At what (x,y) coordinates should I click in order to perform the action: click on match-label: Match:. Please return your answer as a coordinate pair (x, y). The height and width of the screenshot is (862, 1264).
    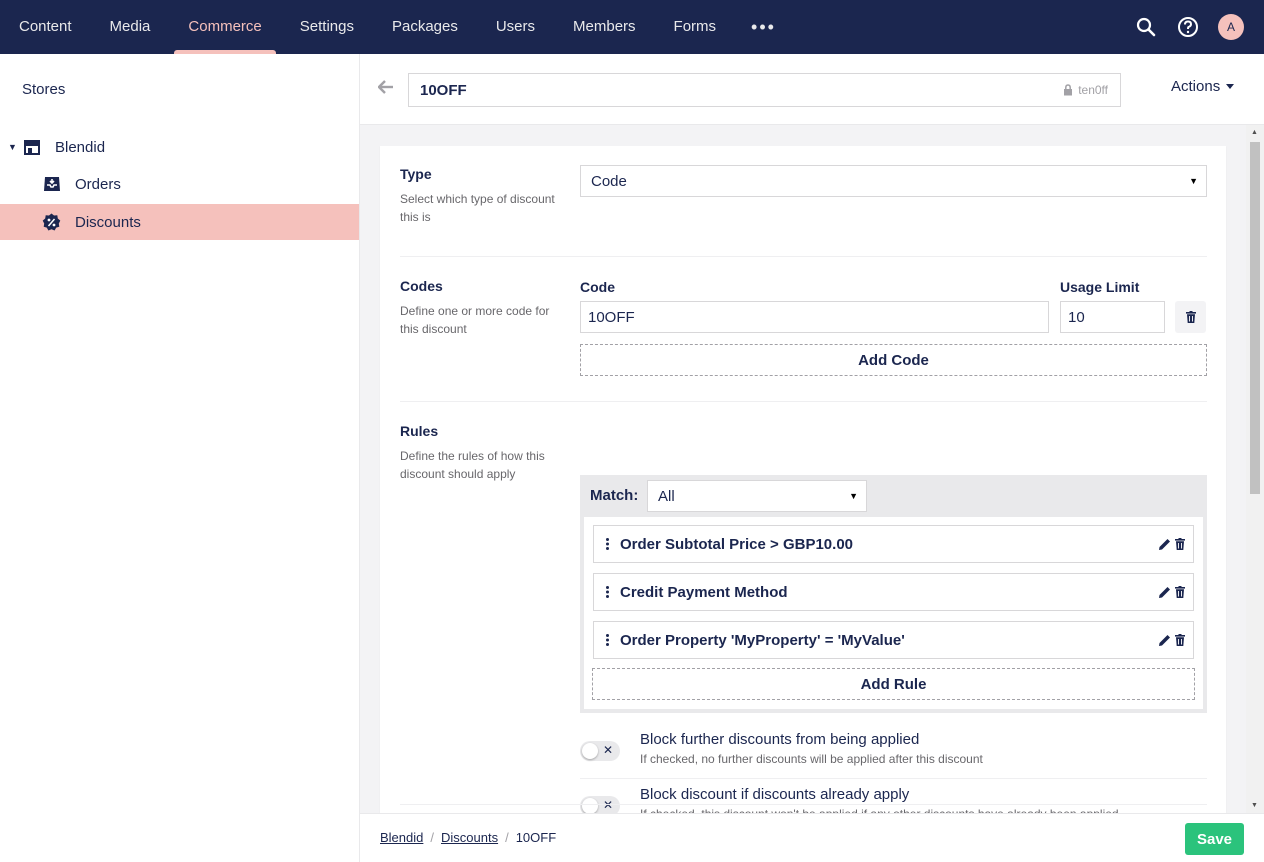
    Looking at the image, I should click on (614, 495).